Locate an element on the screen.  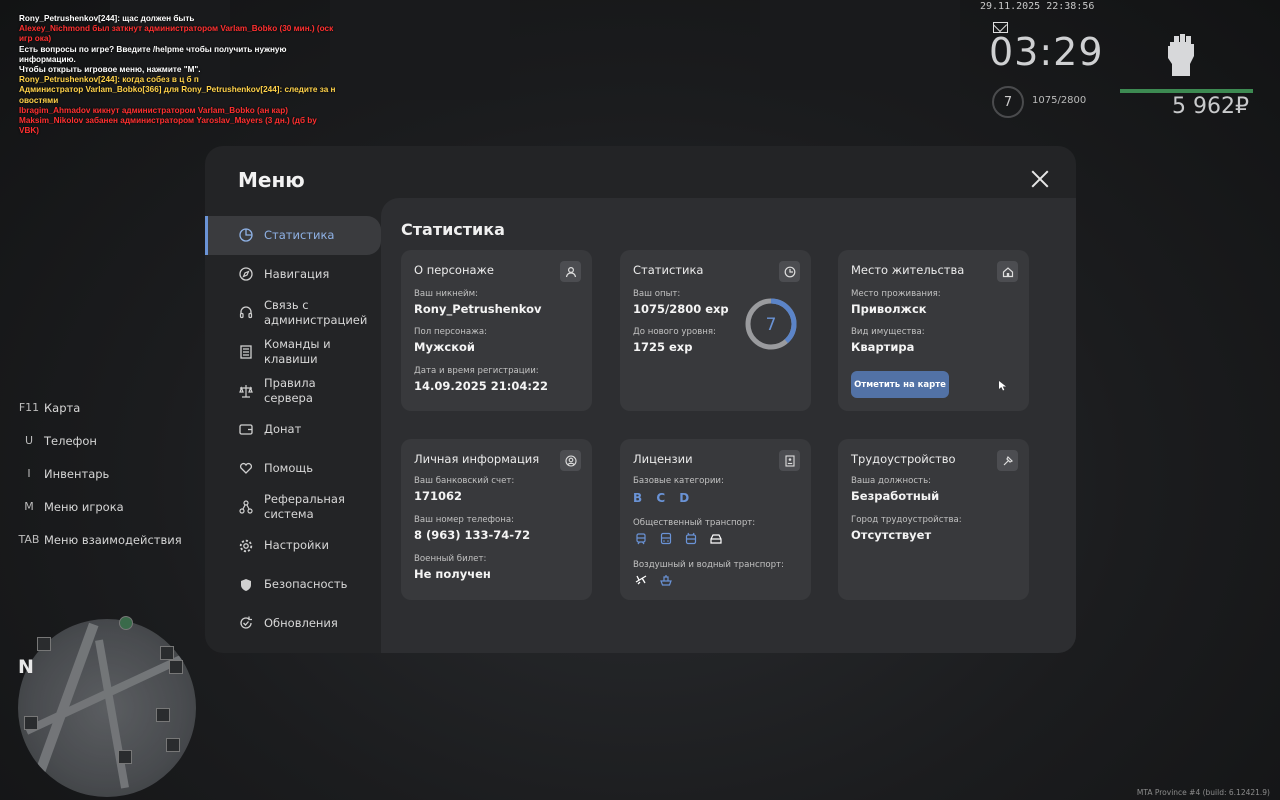
sidebar-item: Навигация is located at coordinates (293, 274).